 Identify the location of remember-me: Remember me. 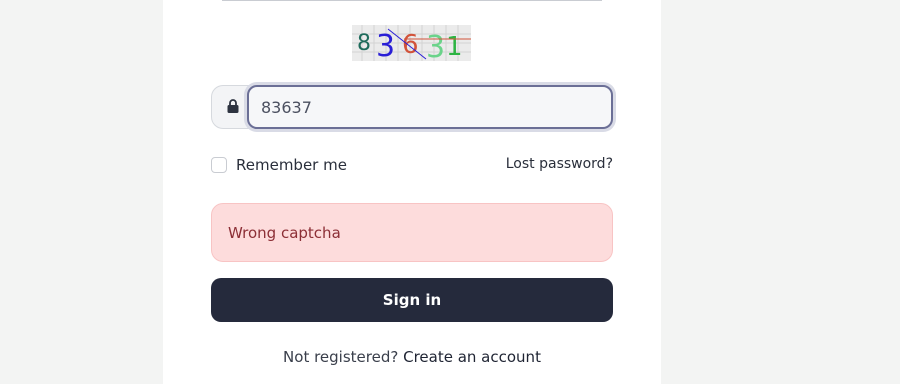
(279, 165).